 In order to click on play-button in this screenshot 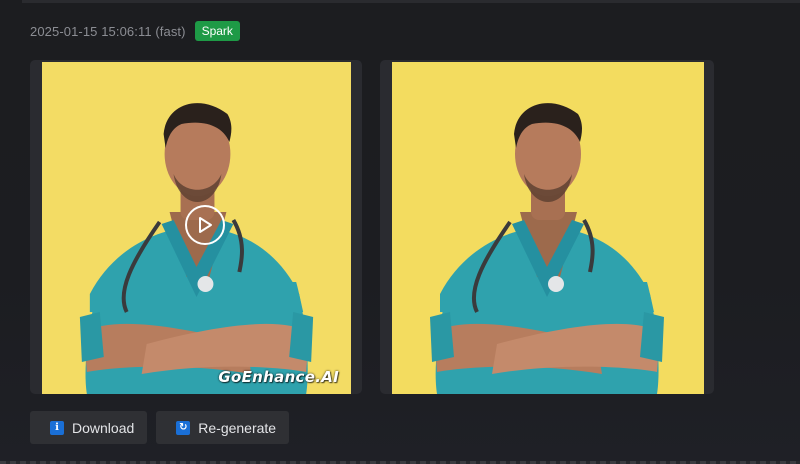, I will do `click(205, 225)`.